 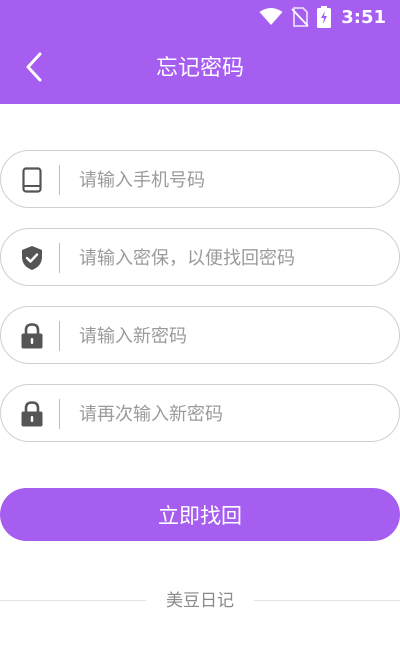 I want to click on phone-field, so click(x=200, y=179).